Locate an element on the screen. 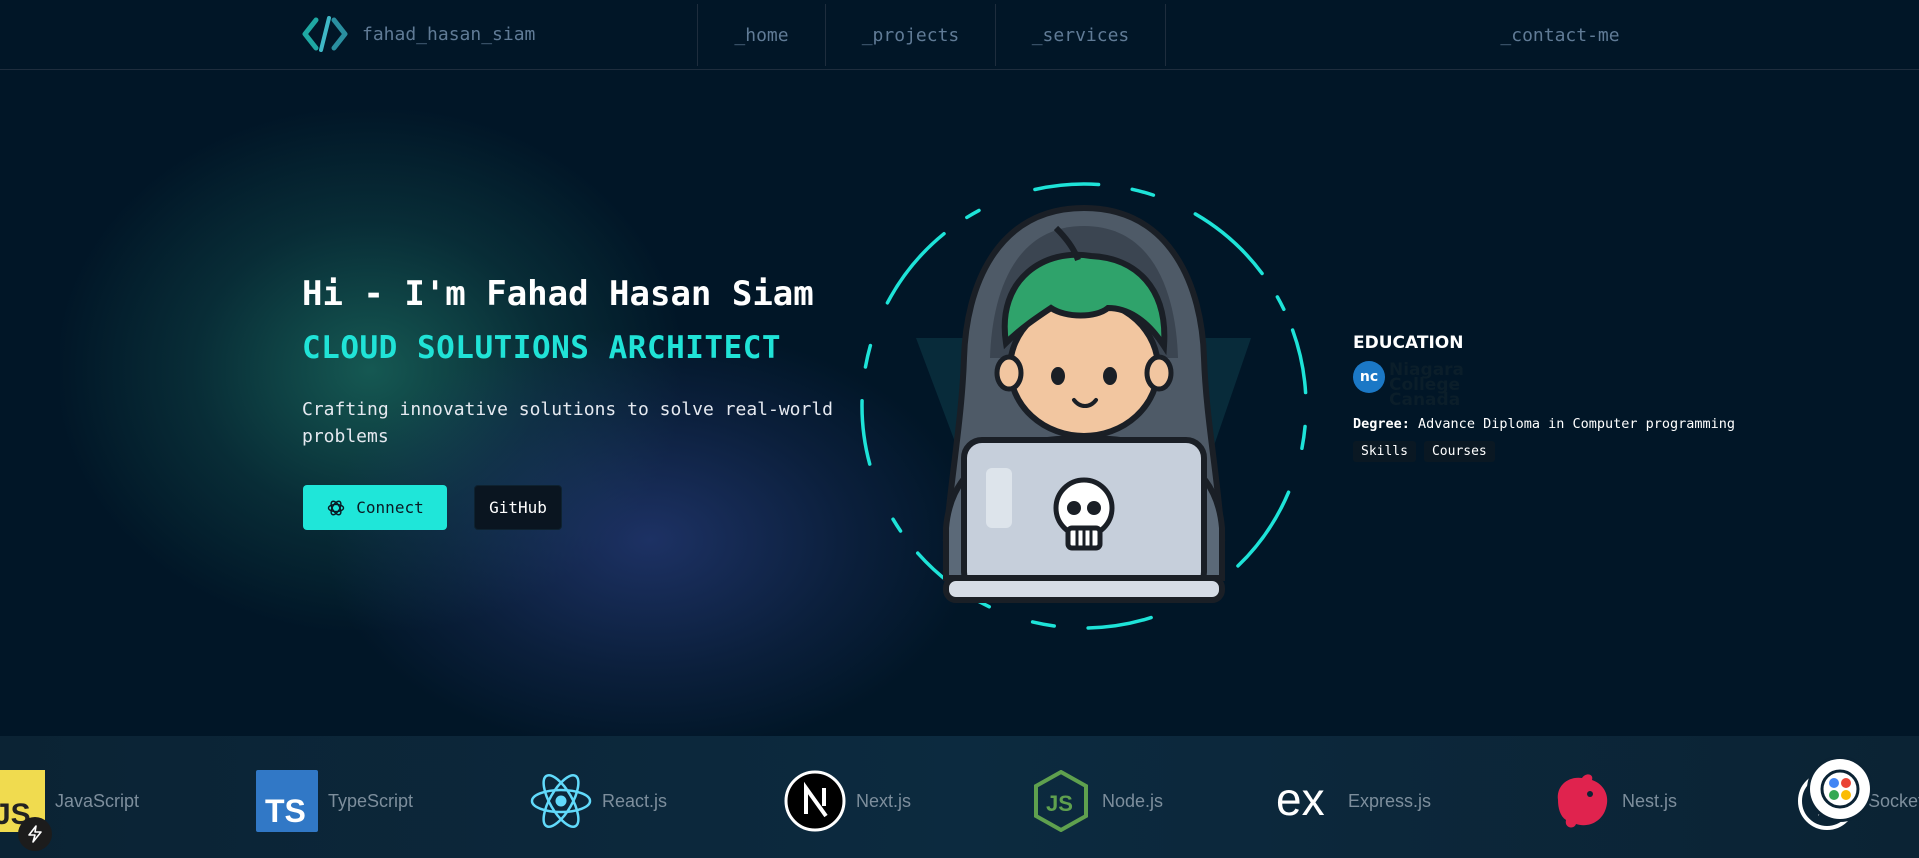 The image size is (1919, 858). nav-projects: _projects is located at coordinates (910, 35).